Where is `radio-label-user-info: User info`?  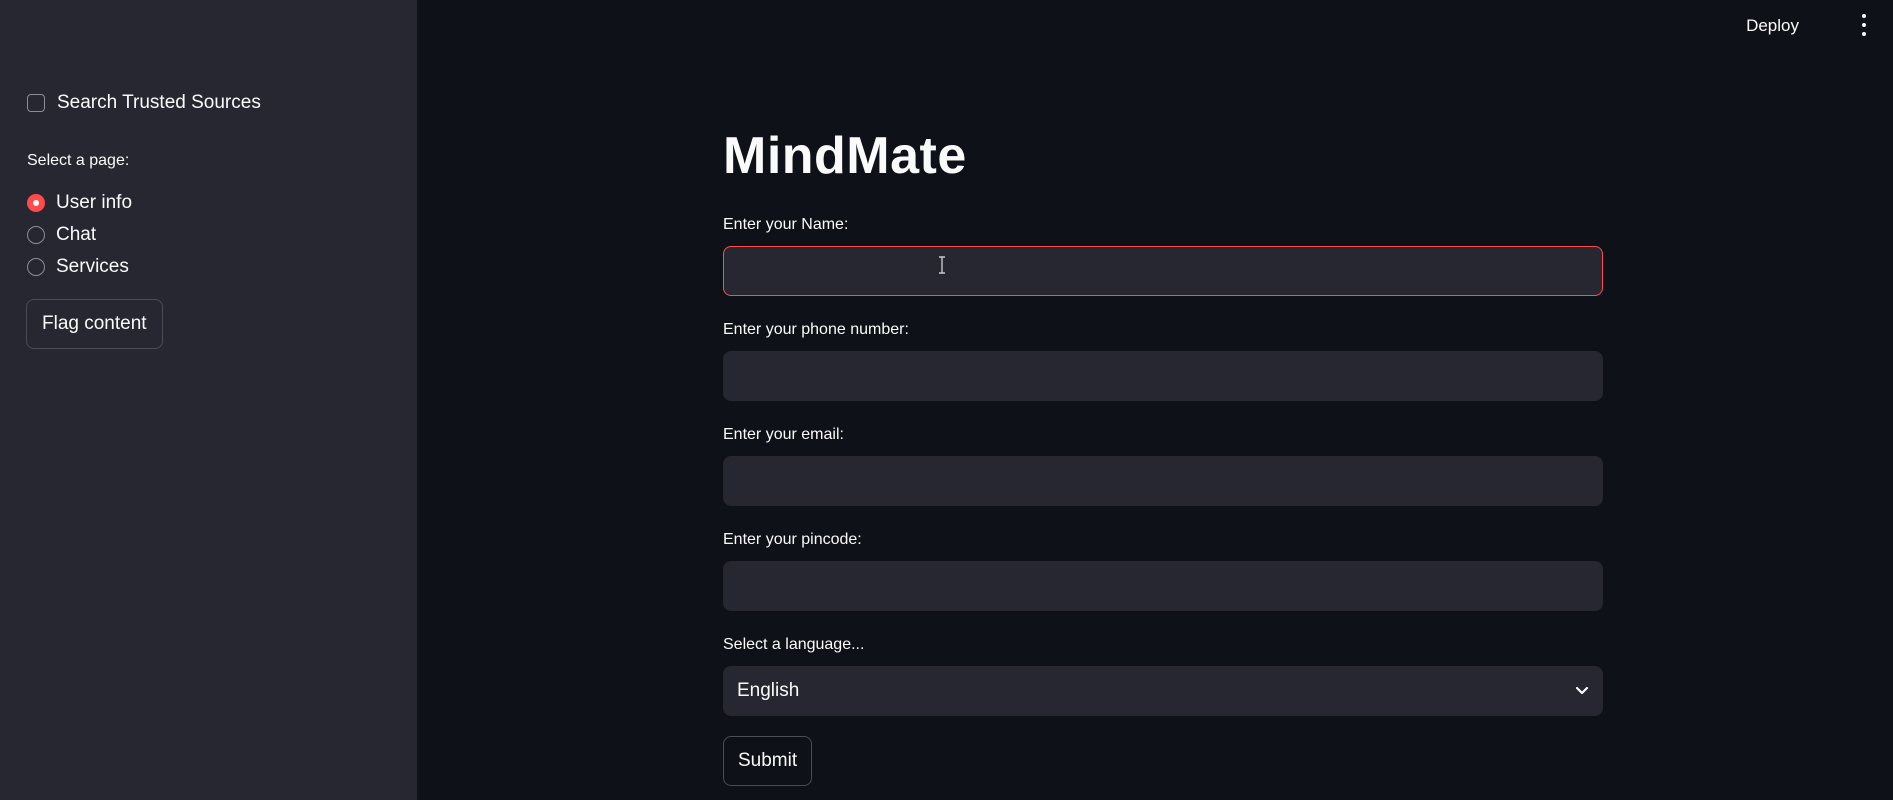
radio-label-user-info: User info is located at coordinates (94, 203).